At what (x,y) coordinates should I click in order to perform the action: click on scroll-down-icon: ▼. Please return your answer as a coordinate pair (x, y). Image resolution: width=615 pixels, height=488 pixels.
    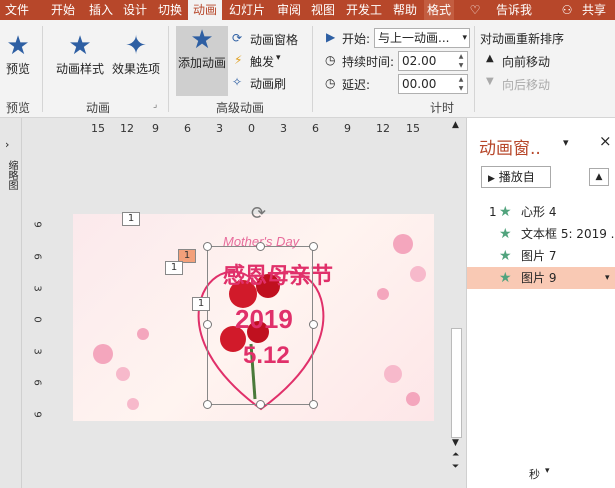
    Looking at the image, I should click on (455, 443).